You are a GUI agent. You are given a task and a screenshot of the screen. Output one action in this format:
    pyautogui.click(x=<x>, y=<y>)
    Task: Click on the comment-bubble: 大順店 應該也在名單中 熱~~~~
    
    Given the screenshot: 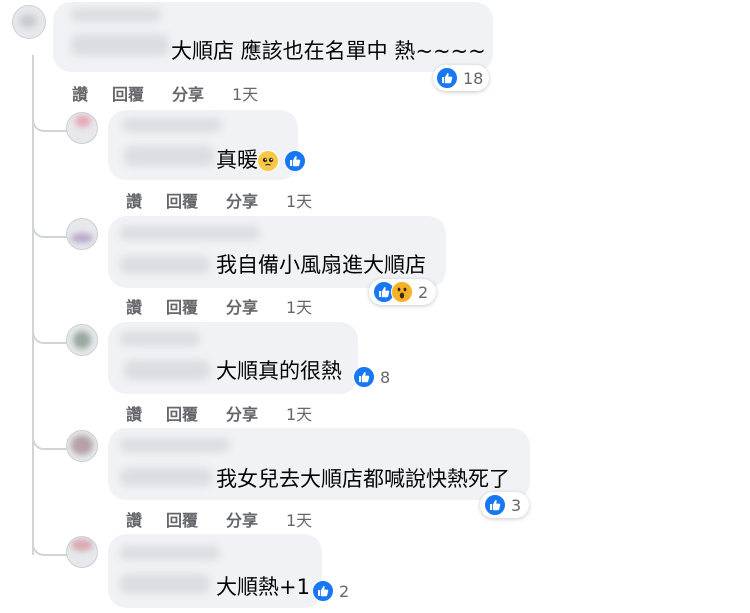 What is the action you would take?
    pyautogui.click(x=273, y=37)
    